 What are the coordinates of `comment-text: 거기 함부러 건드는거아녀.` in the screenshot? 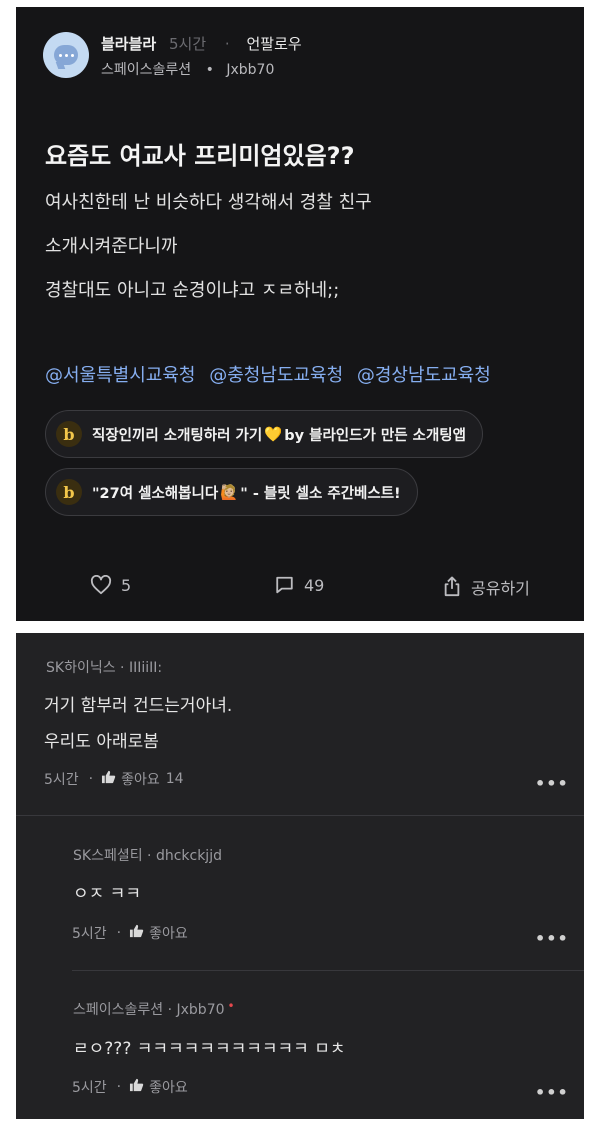 It's located at (138, 706).